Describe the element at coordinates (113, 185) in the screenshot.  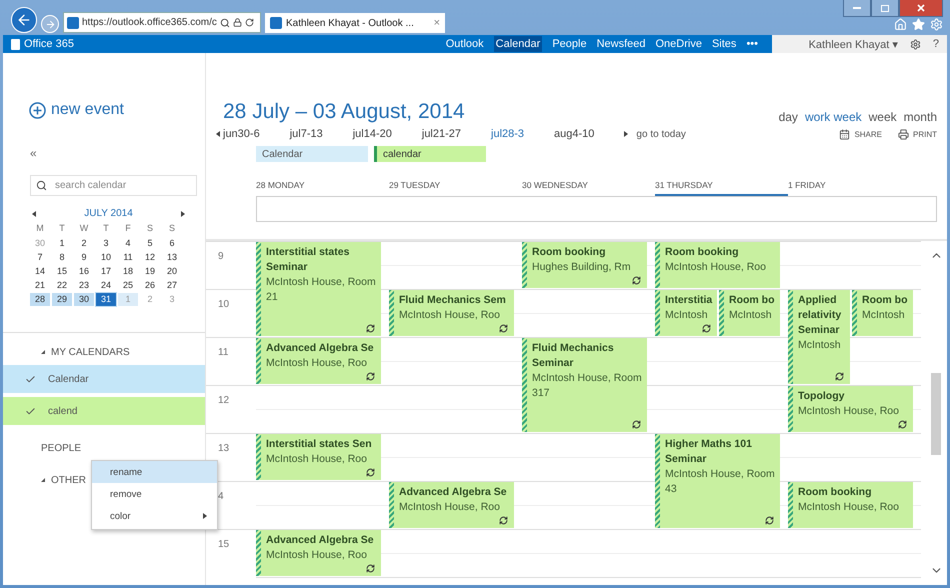
I see `search-field: search calendar` at that location.